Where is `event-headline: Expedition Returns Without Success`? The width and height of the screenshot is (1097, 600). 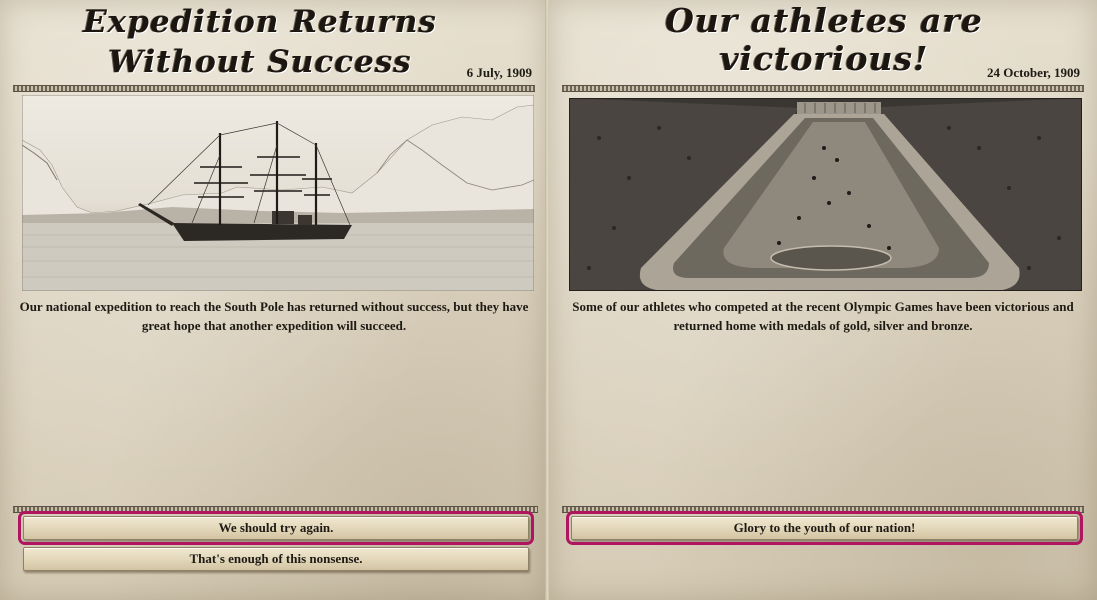
event-headline: Expedition Returns Without Success is located at coordinates (260, 42).